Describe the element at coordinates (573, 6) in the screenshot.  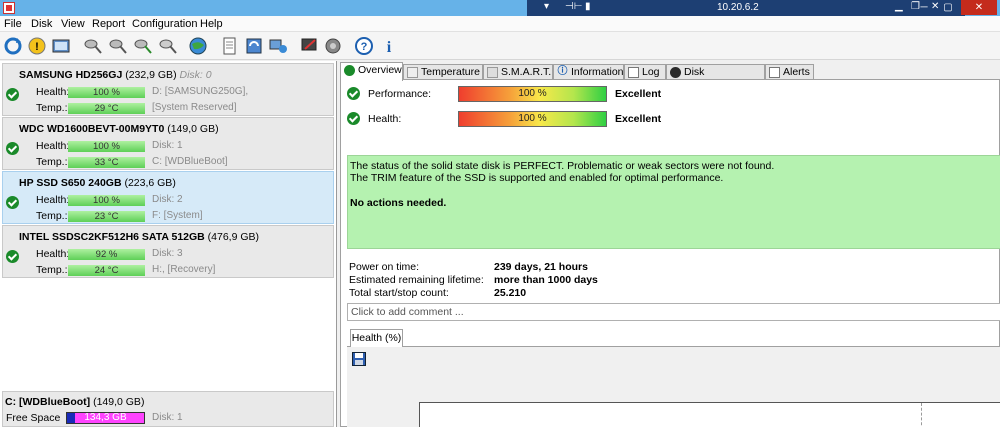
I see `connection-pin-icon: ⊣⊢` at that location.